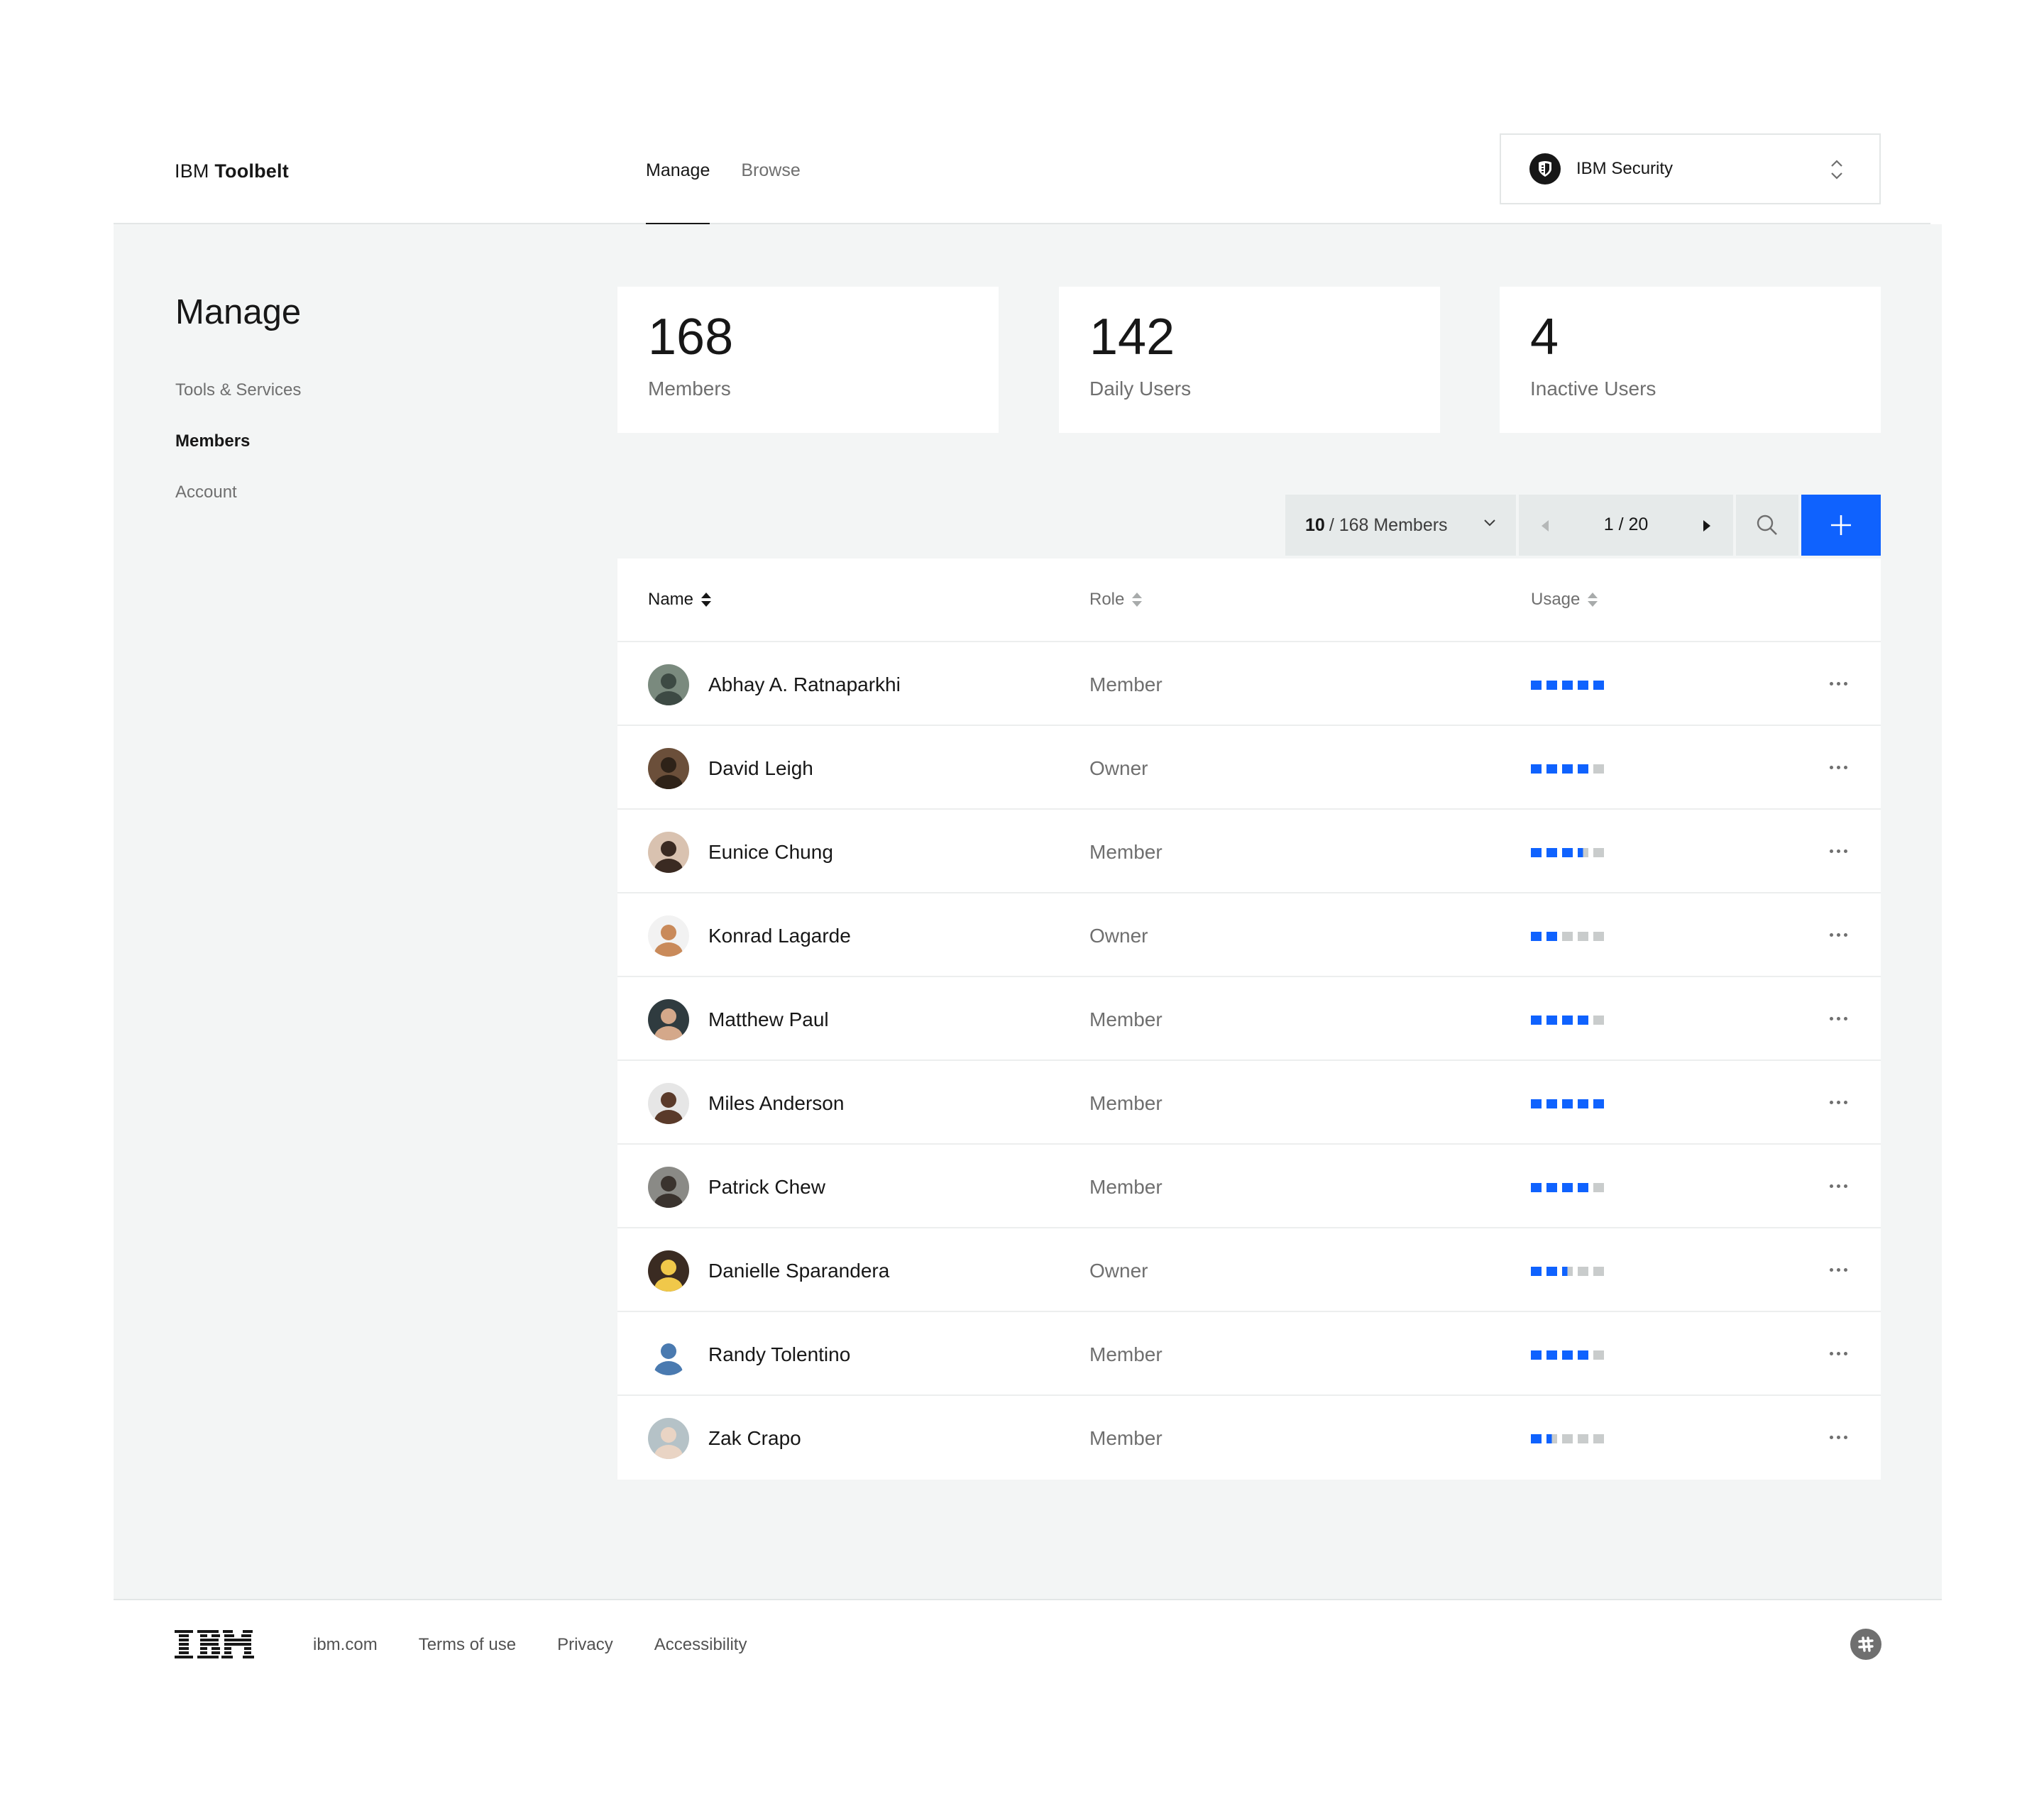 The height and width of the screenshot is (1794, 2044). I want to click on tab-manage: Manage, so click(678, 179).